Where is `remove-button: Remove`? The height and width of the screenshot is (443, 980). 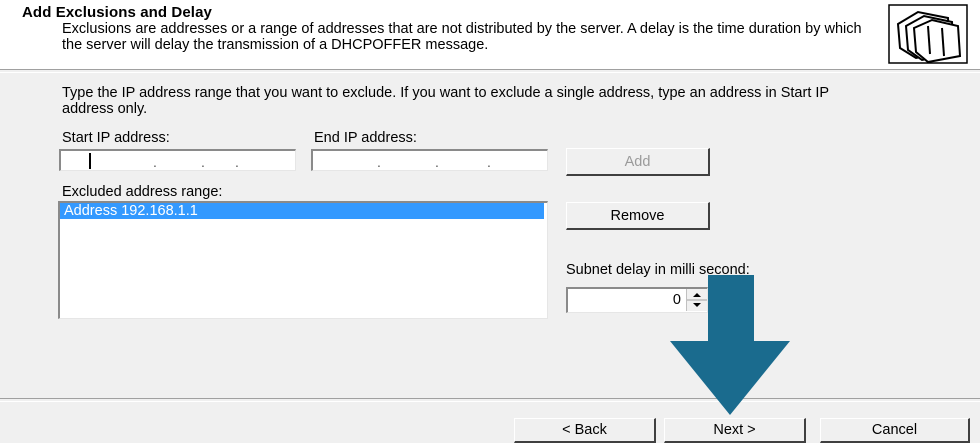 remove-button: Remove is located at coordinates (638, 216).